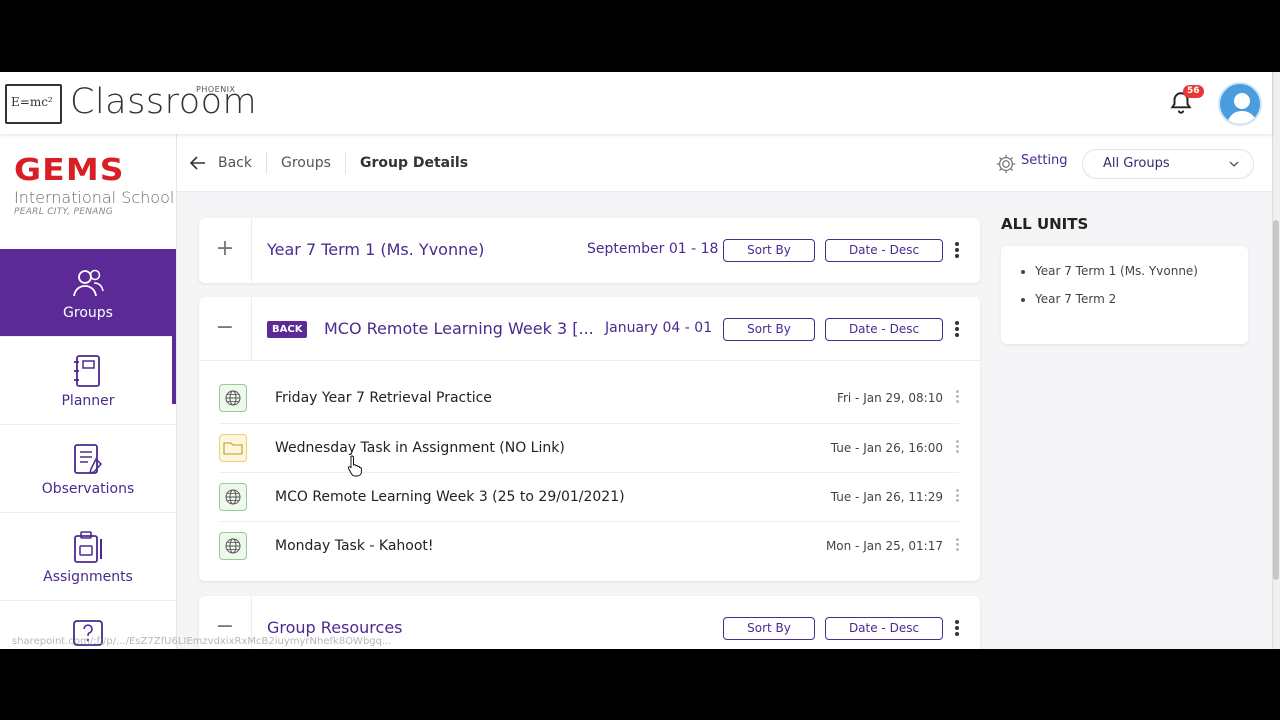  I want to click on observations-icon, so click(88, 459).